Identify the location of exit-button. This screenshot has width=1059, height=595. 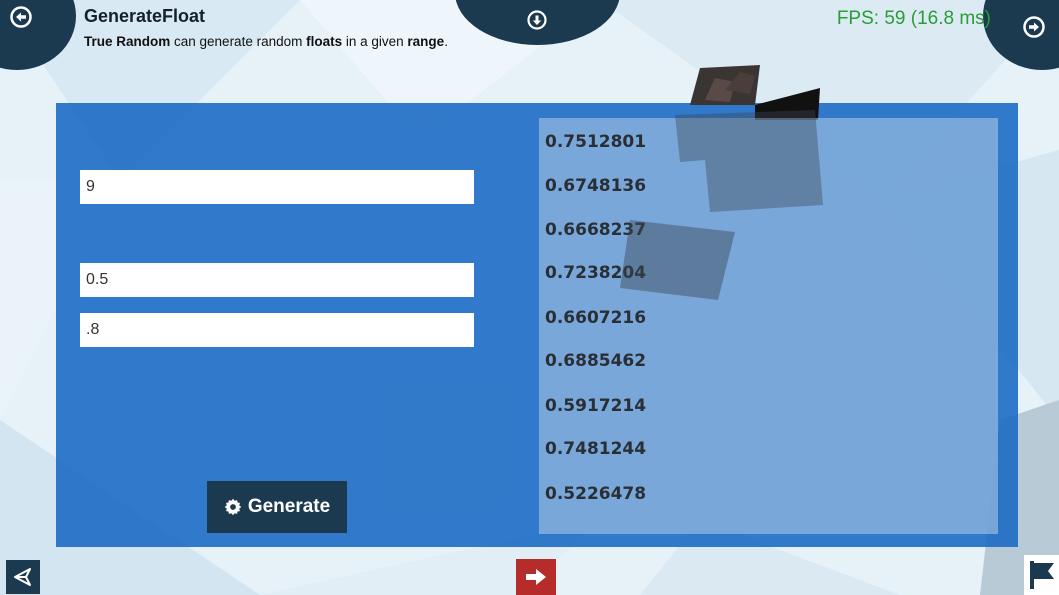
(536, 577).